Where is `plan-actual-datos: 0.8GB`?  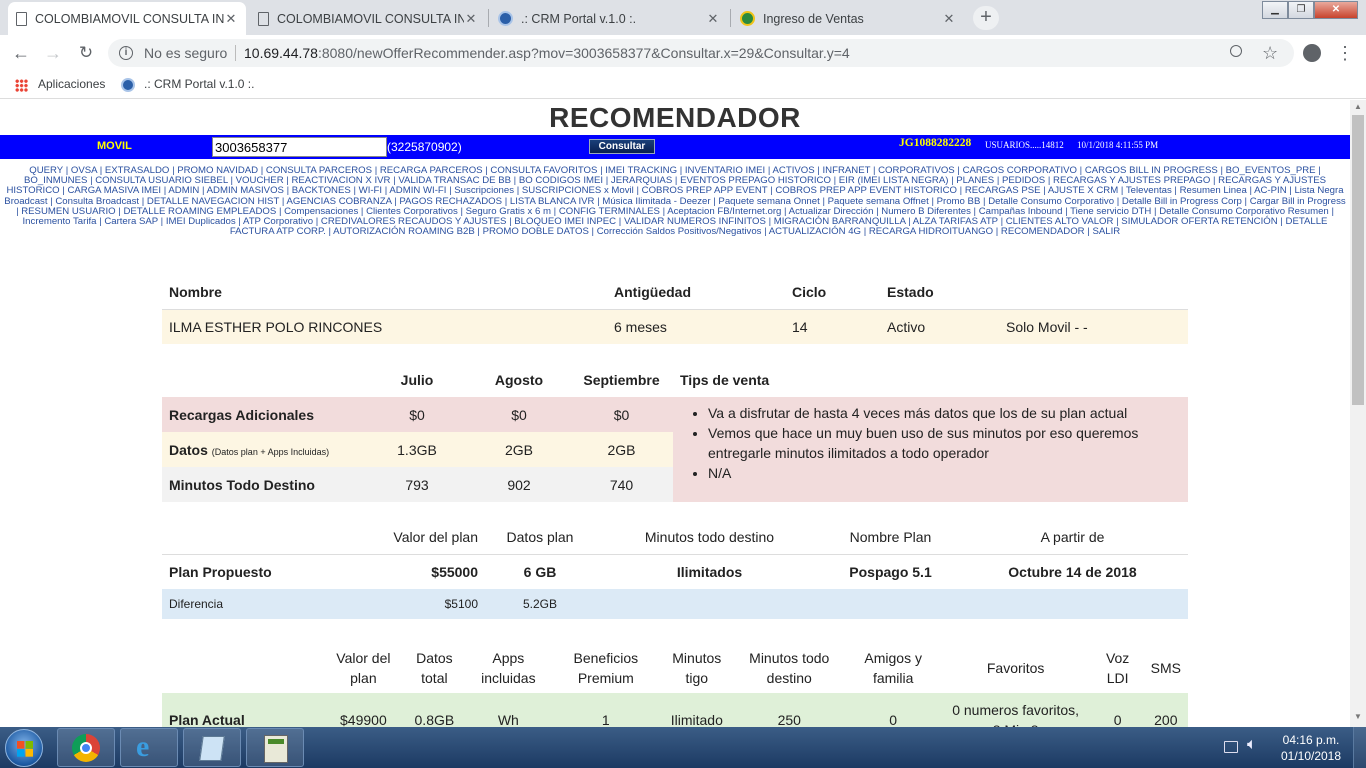
plan-actual-datos: 0.8GB is located at coordinates (434, 719).